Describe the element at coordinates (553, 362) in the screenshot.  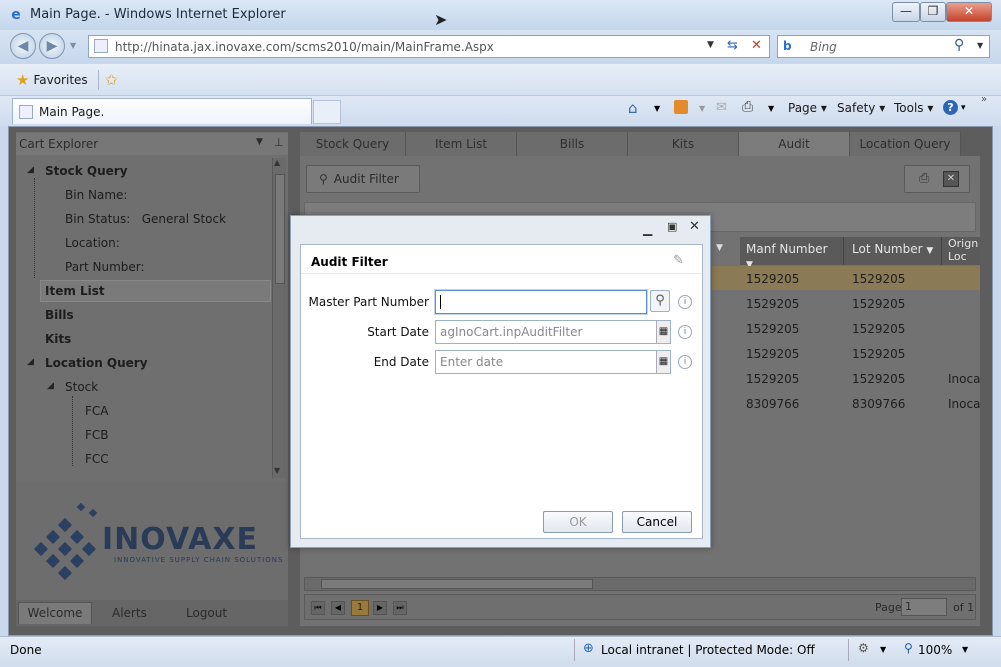
I see `end-date-input: Enter date ▦` at that location.